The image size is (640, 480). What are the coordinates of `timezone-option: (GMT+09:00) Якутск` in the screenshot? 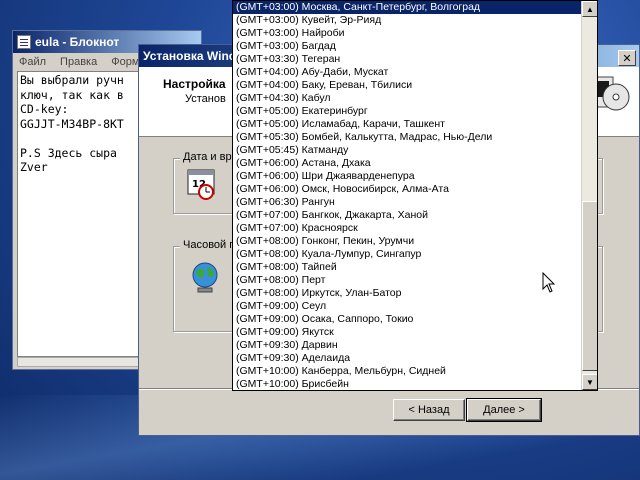 It's located at (407, 332).